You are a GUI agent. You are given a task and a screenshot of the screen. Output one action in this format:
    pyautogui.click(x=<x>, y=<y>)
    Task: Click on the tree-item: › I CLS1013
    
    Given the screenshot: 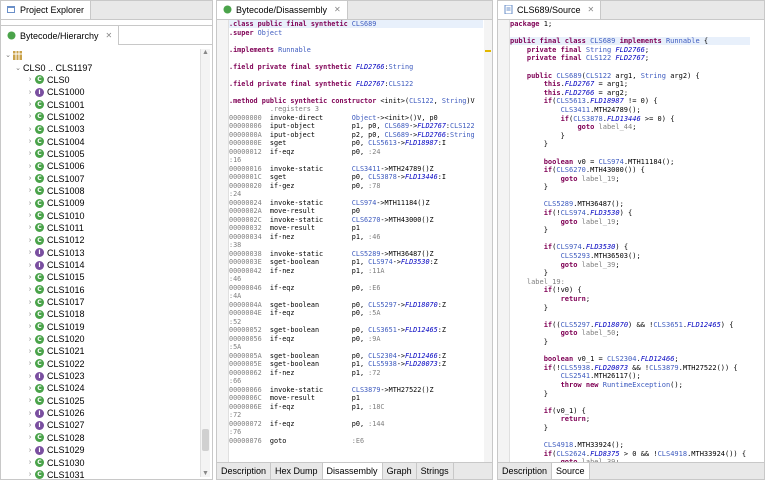 What is the action you would take?
    pyautogui.click(x=99, y=253)
    